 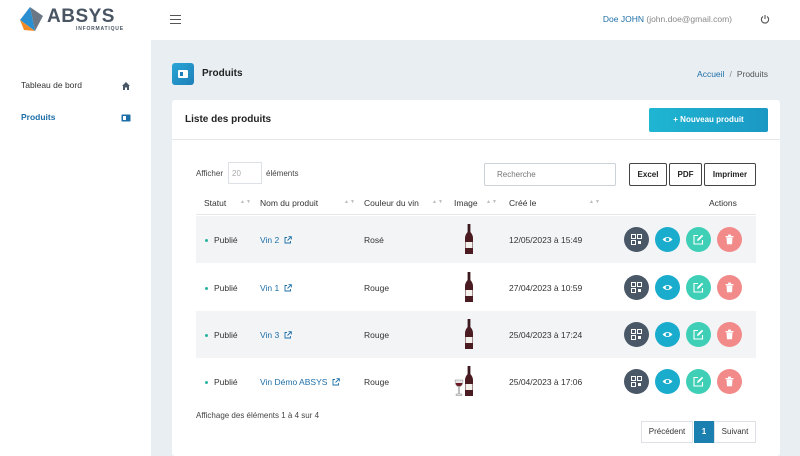 I want to click on name-cell: Vin Démo ABSYS, so click(x=300, y=382).